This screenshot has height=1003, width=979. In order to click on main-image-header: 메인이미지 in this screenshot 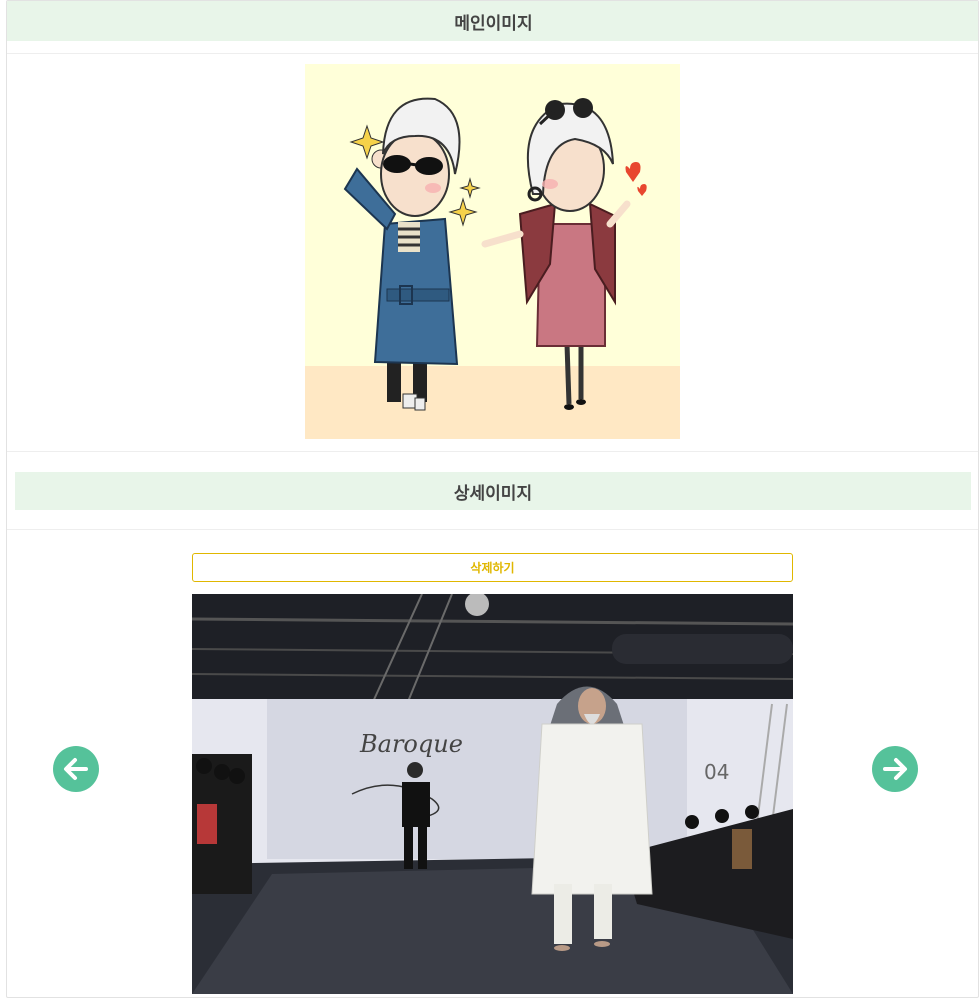, I will do `click(492, 21)`.